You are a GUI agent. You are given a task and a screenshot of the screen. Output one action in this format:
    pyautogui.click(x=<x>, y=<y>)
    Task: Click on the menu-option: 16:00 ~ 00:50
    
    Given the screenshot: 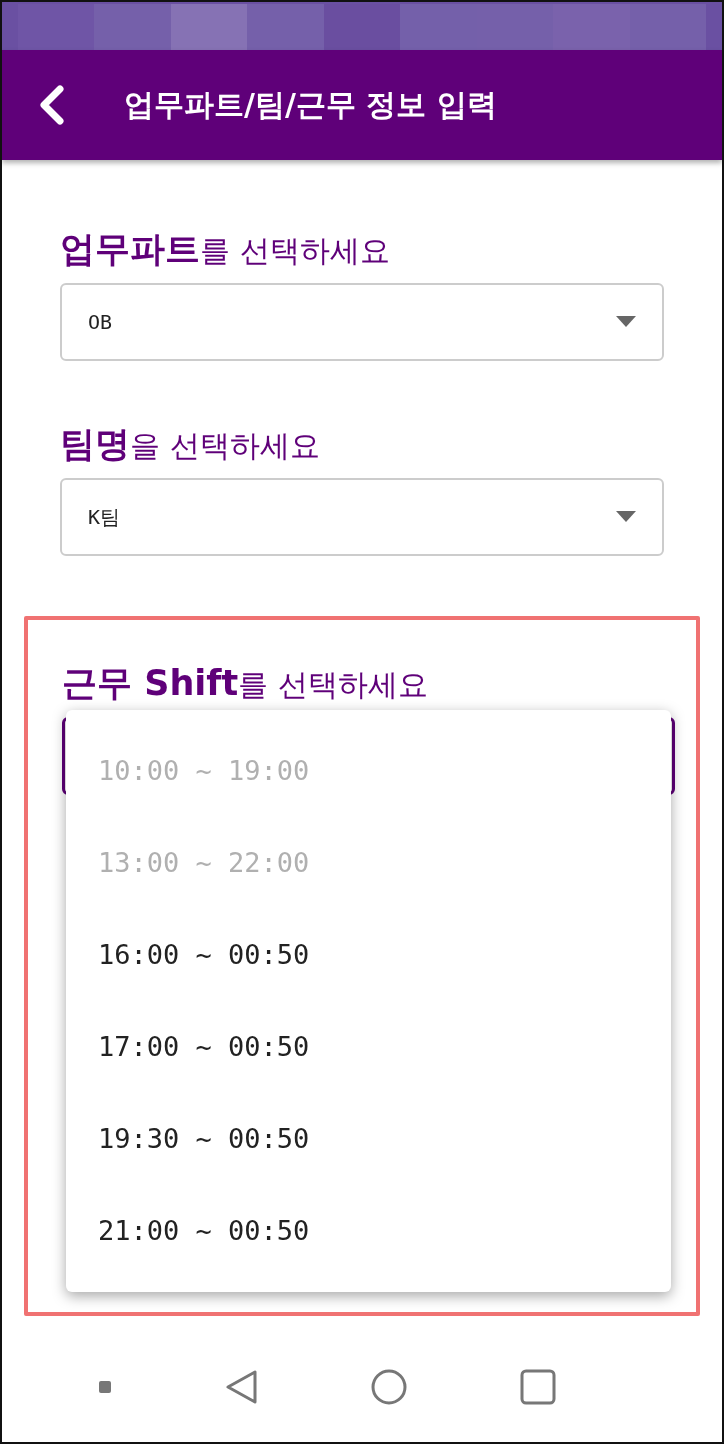 What is the action you would take?
    pyautogui.click(x=368, y=955)
    